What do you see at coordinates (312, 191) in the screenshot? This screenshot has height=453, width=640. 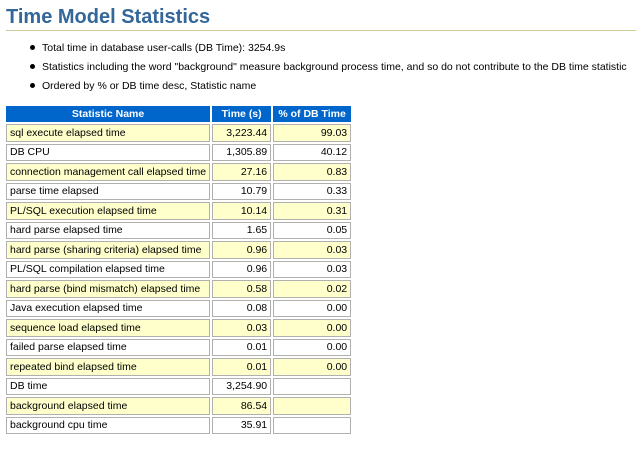 I see `cell-pct-db-time: 0.33` at bounding box center [312, 191].